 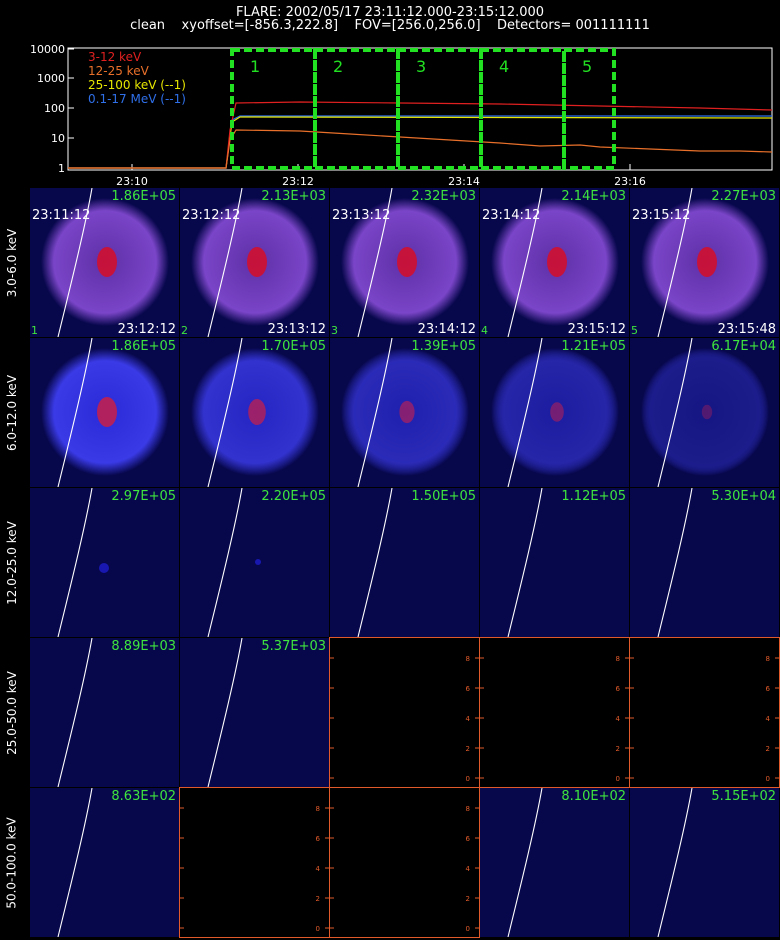 I want to click on flux-label: 2.27E+03, so click(x=743, y=196).